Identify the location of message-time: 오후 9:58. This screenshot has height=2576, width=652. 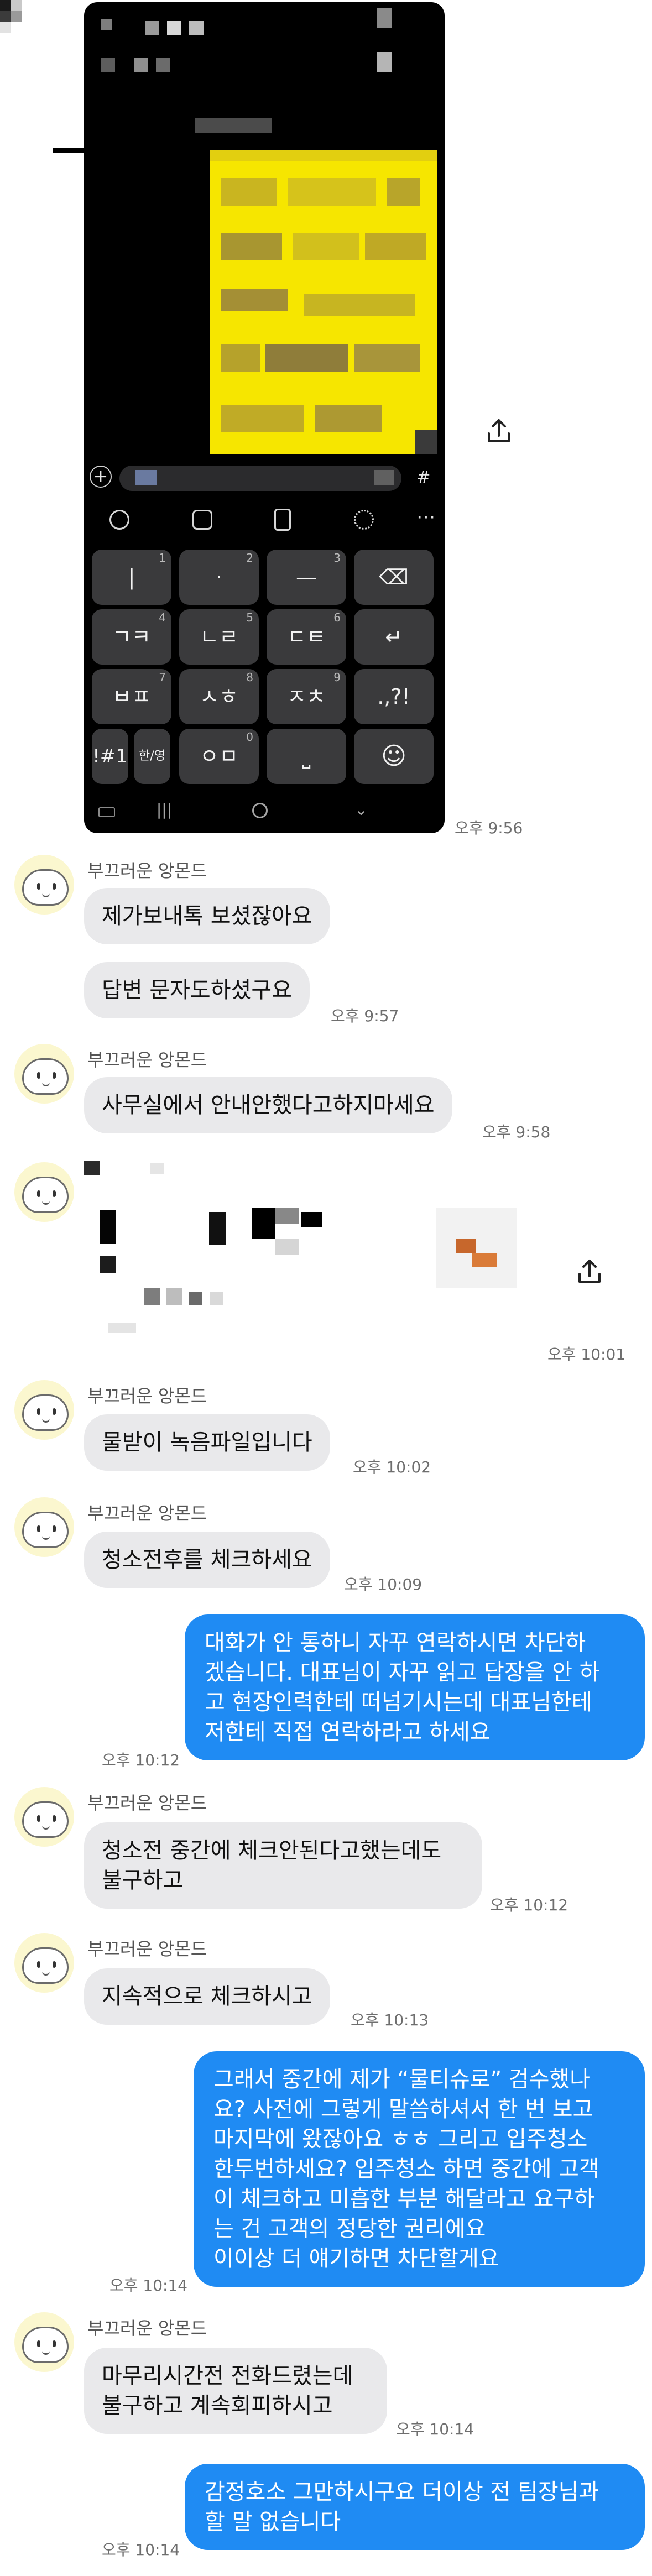
(516, 1132).